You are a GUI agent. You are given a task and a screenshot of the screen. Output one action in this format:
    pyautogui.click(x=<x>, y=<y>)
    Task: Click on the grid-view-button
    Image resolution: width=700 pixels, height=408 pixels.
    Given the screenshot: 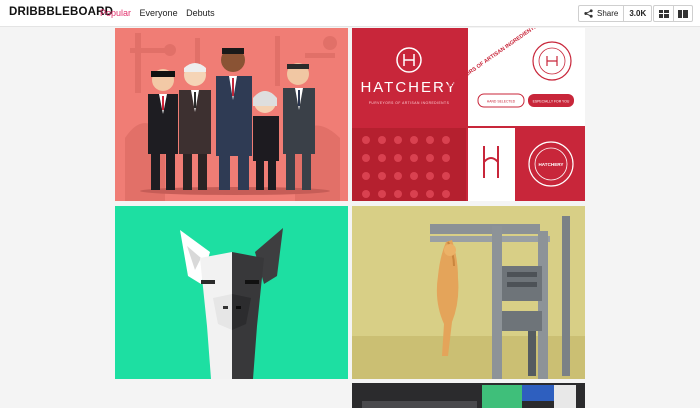 What is the action you would take?
    pyautogui.click(x=663, y=13)
    